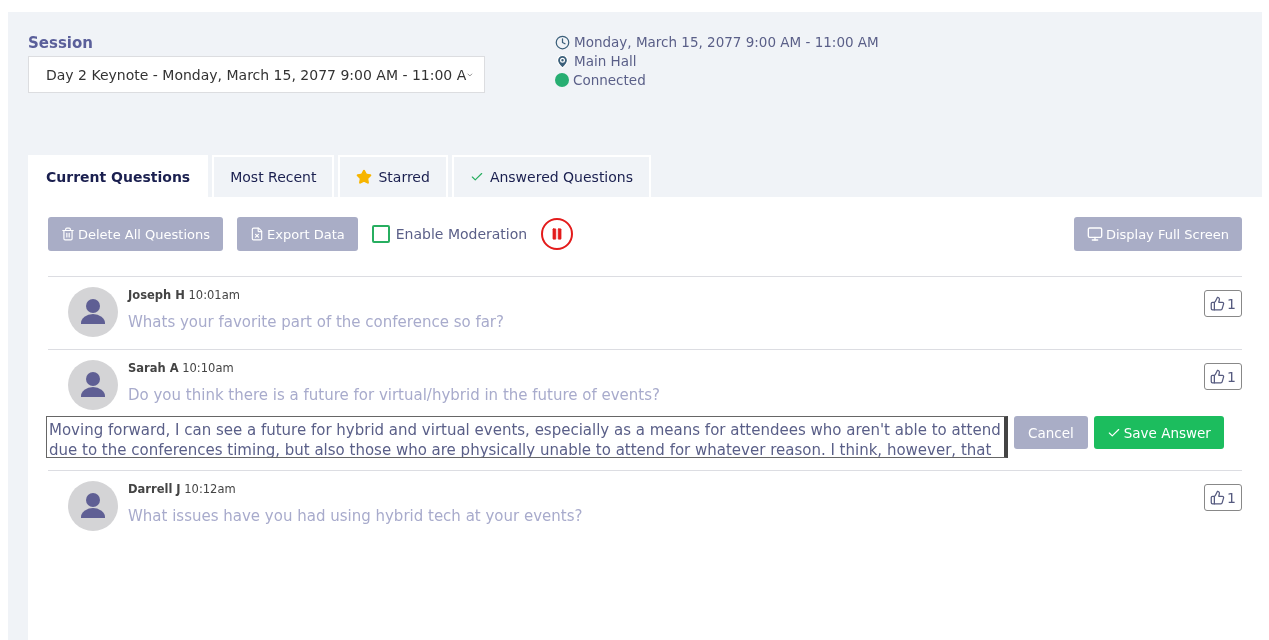  Describe the element at coordinates (257, 234) in the screenshot. I see `file-icon` at that location.